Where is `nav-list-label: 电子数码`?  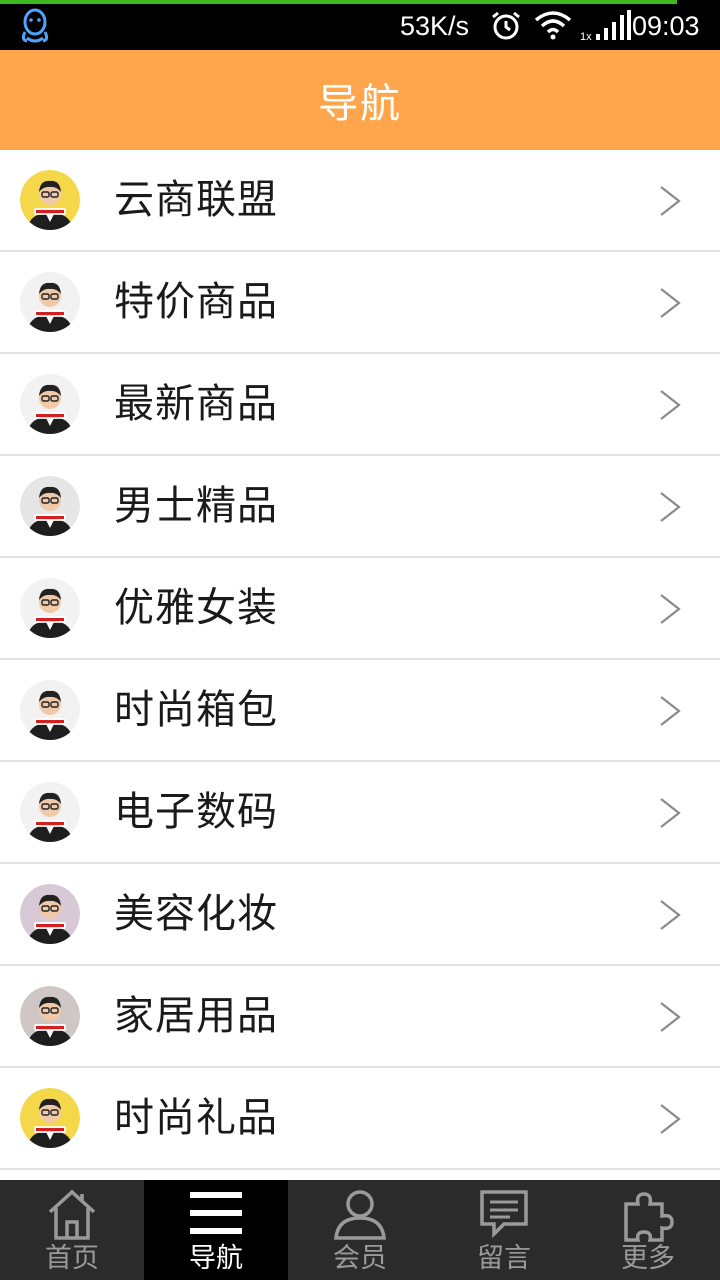 nav-list-label: 电子数码 is located at coordinates (196, 812).